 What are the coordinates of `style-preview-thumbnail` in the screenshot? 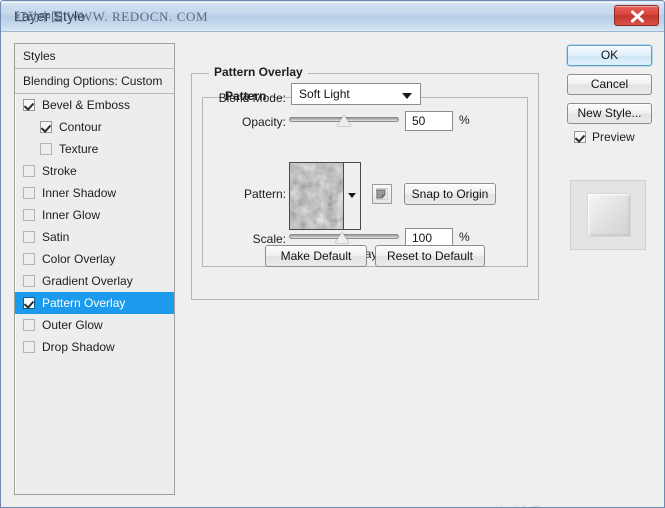 It's located at (608, 215).